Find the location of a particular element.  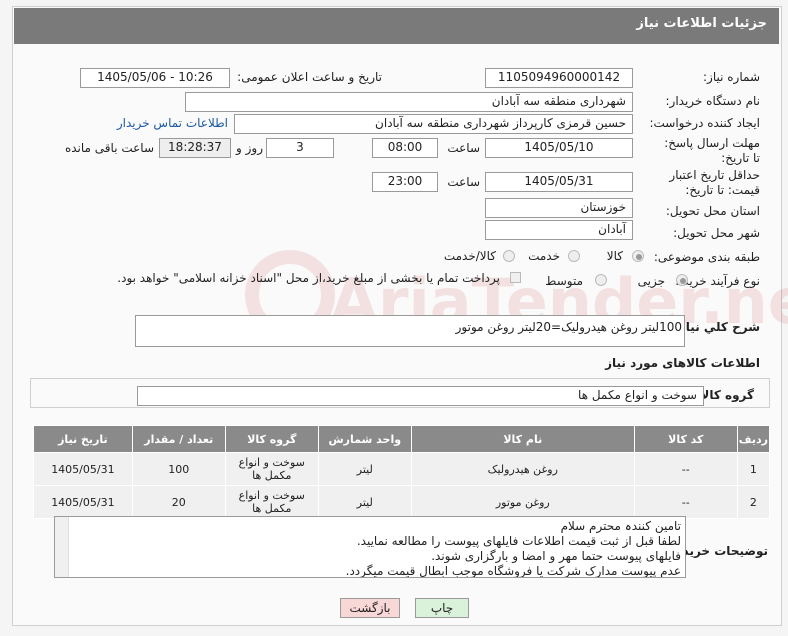

back-button: بازگشت is located at coordinates (370, 608).